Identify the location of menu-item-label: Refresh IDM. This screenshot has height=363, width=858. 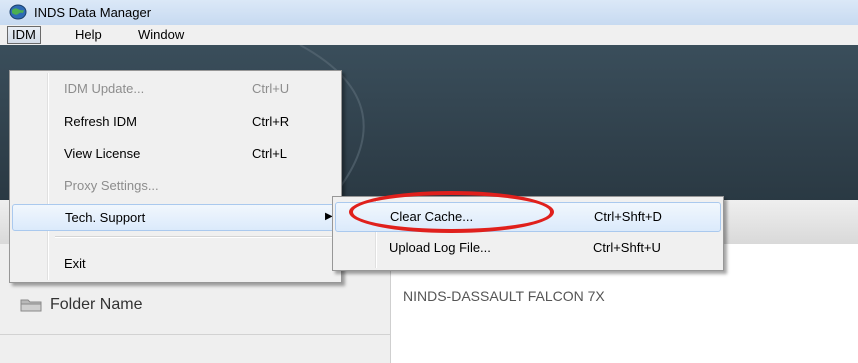
(100, 121).